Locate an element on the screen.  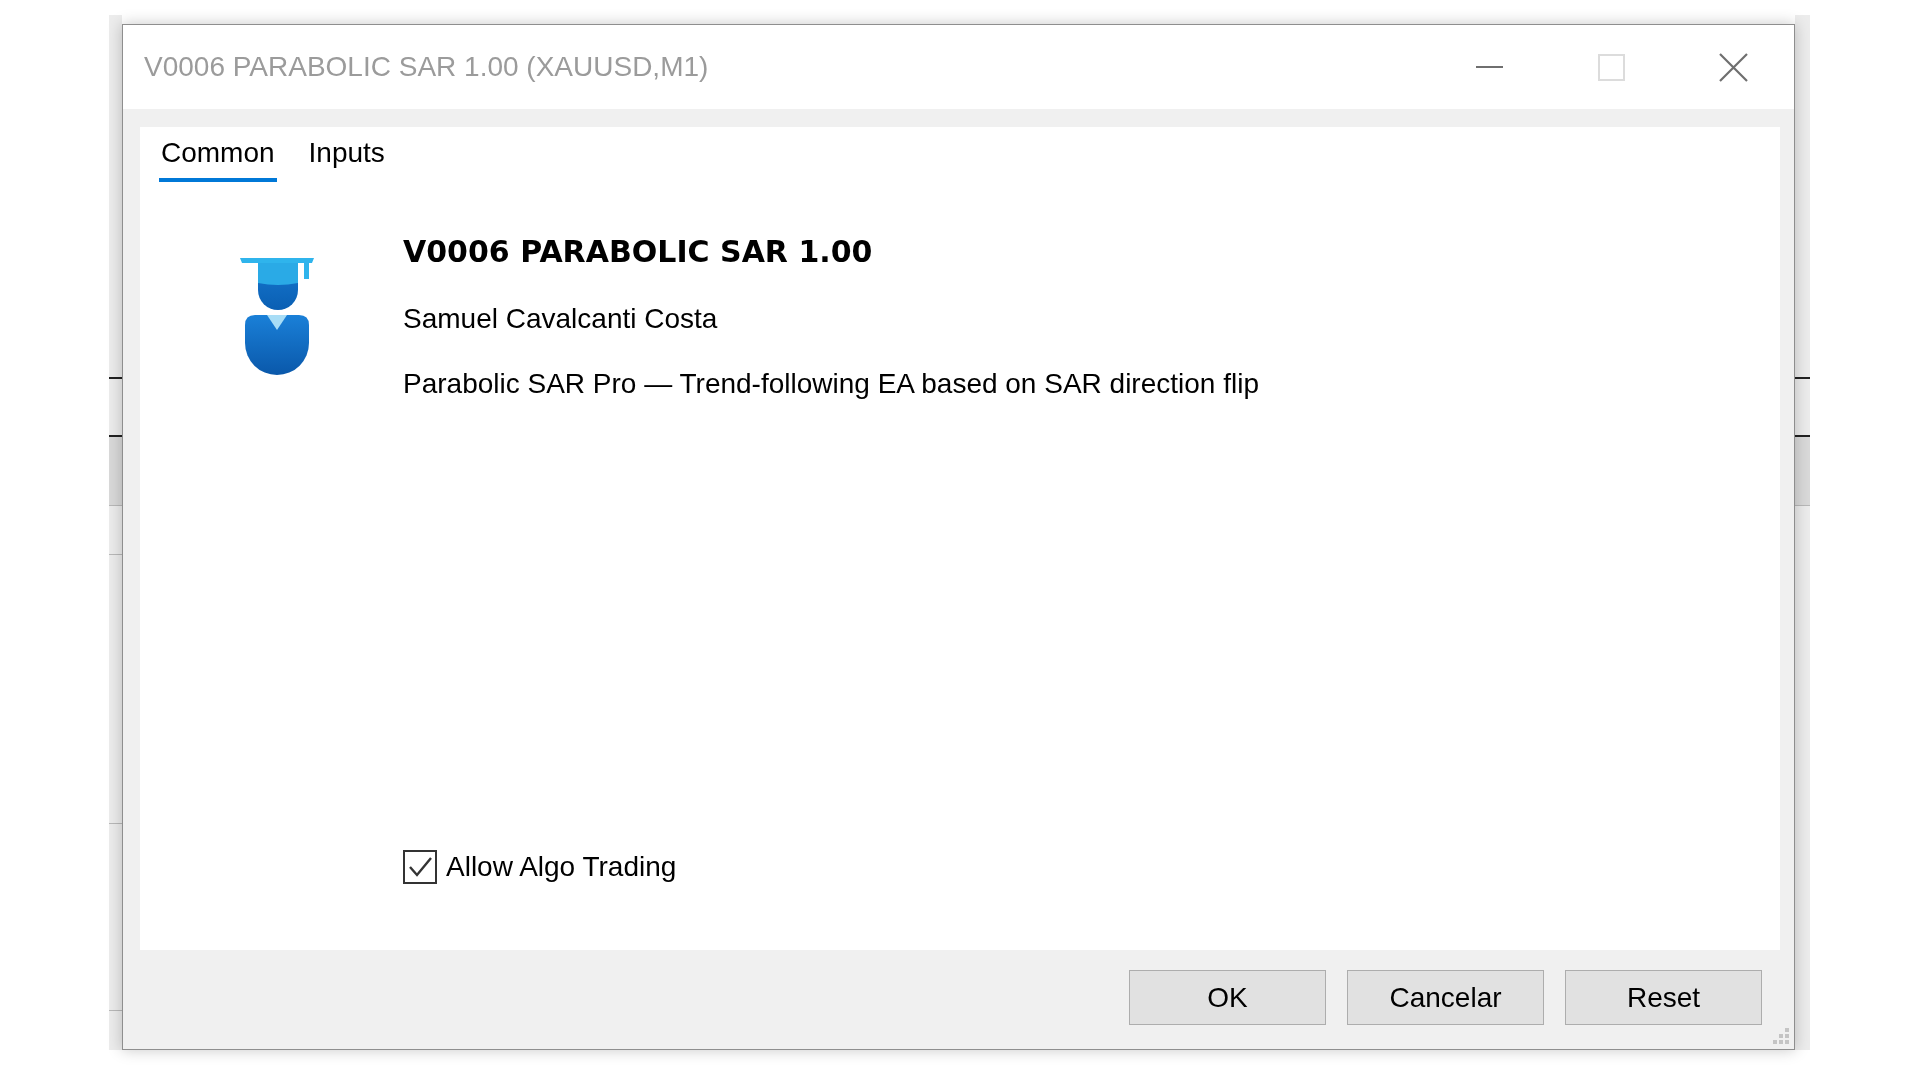
dialog-button: Cancelar is located at coordinates (1445, 997).